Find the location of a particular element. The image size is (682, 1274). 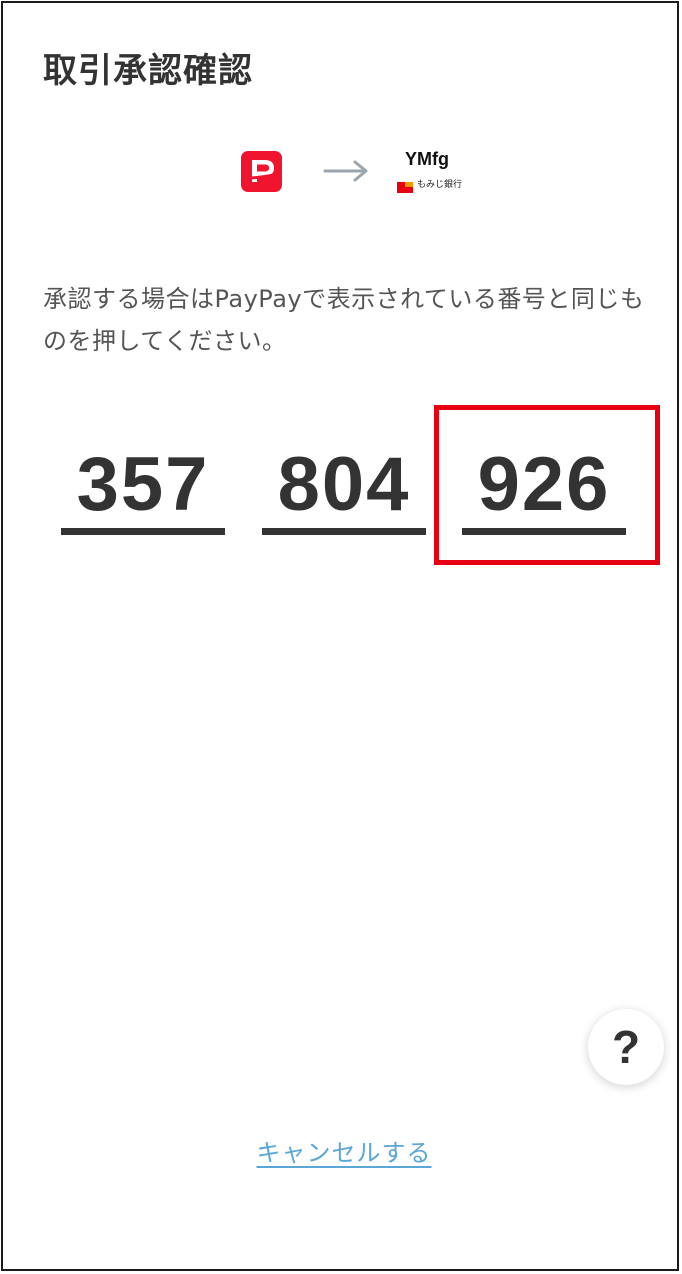

cancel-link: キャンセルする is located at coordinates (344, 1153).